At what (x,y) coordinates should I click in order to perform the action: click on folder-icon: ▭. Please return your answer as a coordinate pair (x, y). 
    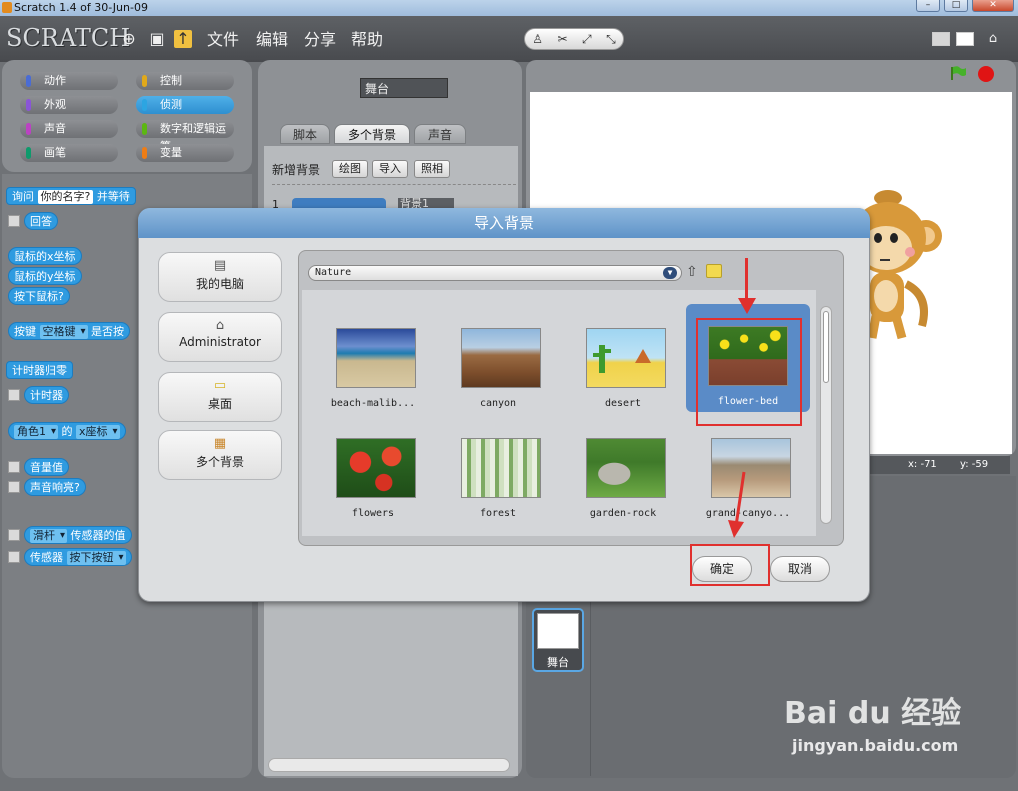
    Looking at the image, I should click on (220, 385).